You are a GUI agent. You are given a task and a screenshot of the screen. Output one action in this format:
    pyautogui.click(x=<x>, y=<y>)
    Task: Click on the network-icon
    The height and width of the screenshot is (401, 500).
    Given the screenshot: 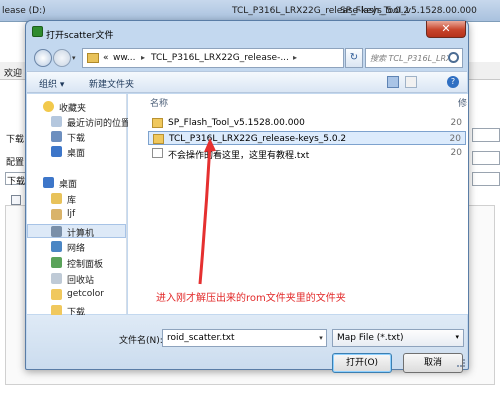 What is the action you would take?
    pyautogui.click(x=56, y=246)
    